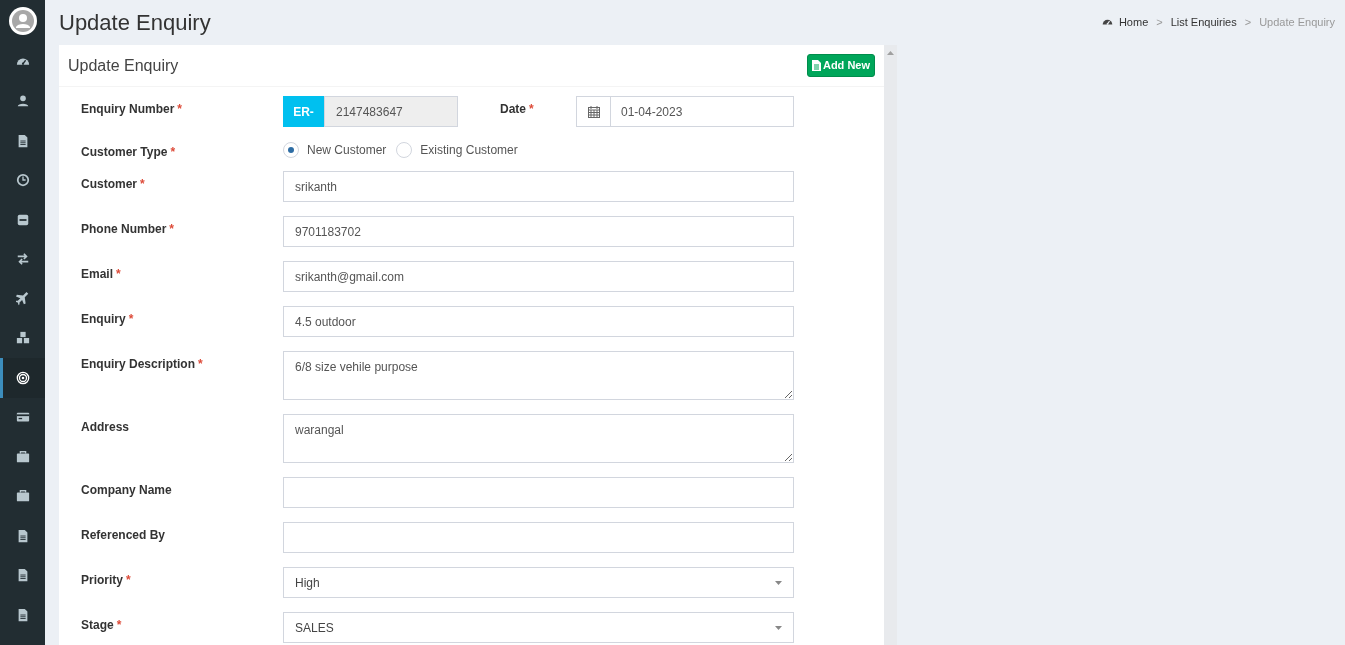  Describe the element at coordinates (538, 276) in the screenshot. I see `text-field: srikanth@gmail.com` at that location.